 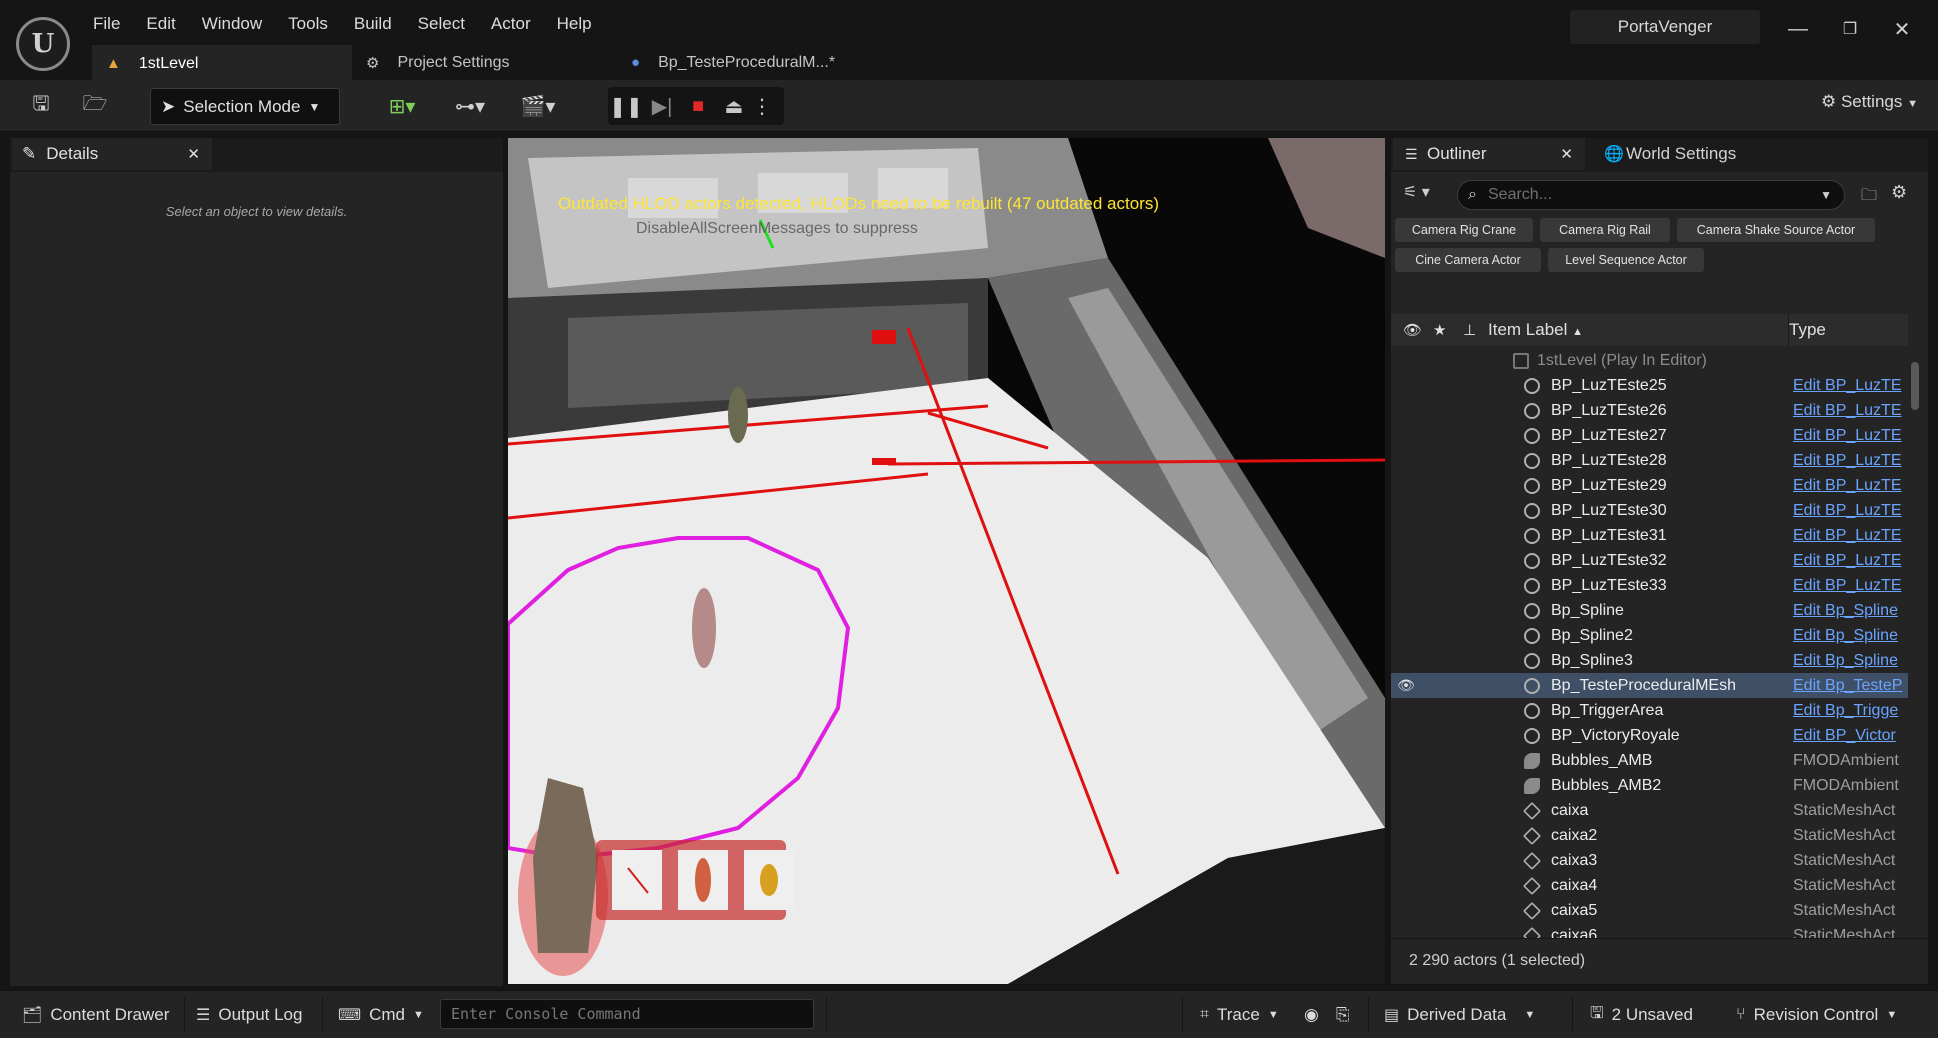 I want to click on col-item-label: Item Label ▲, so click(x=1535, y=330).